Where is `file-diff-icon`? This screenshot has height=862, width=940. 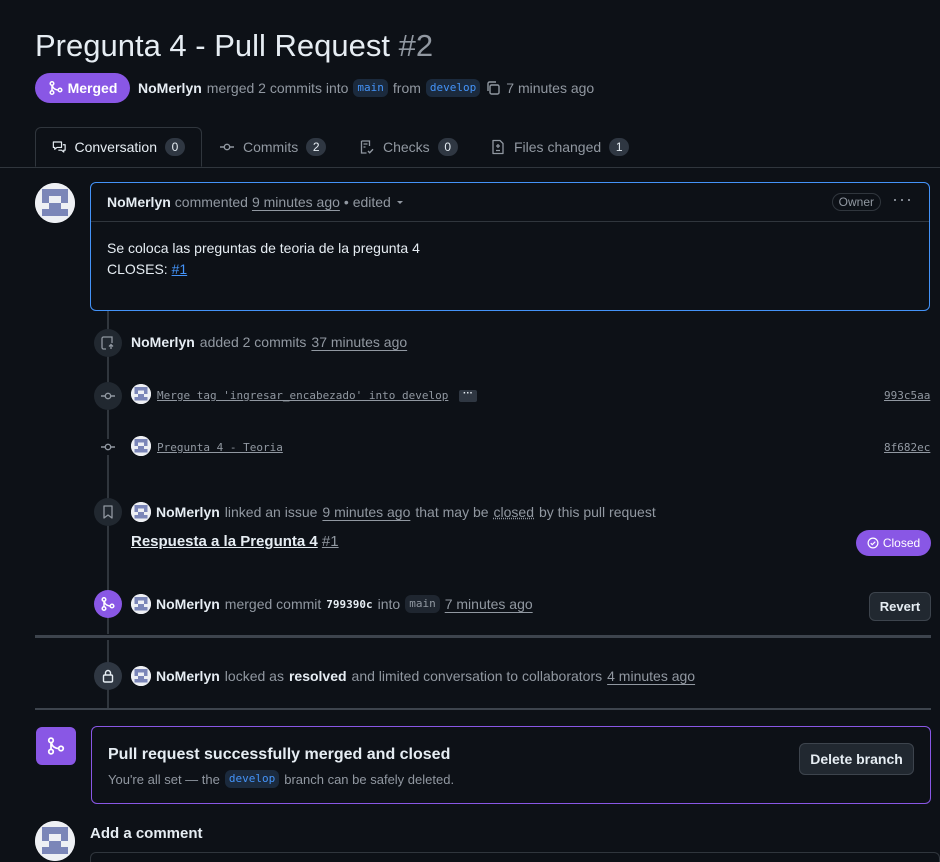
file-diff-icon is located at coordinates (498, 147).